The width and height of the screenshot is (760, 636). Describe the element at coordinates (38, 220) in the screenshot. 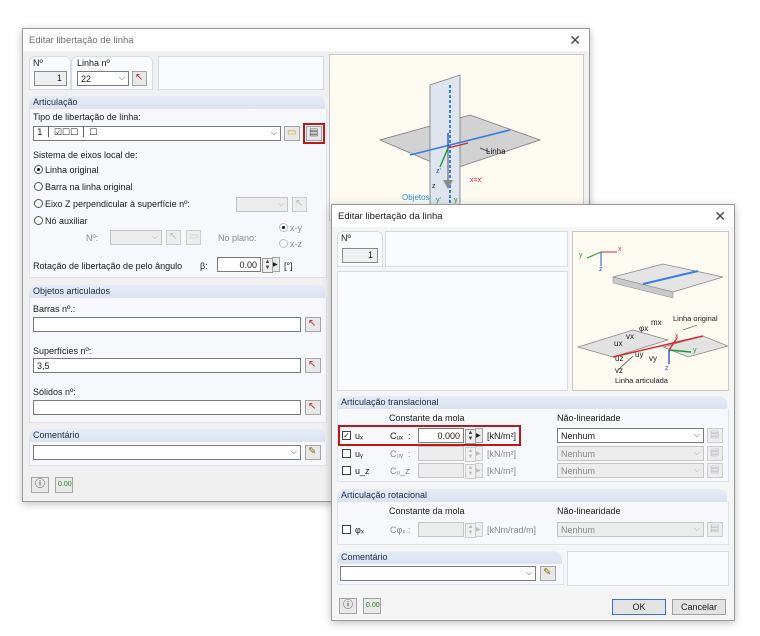

I see `radio-auxiliary-node` at that location.